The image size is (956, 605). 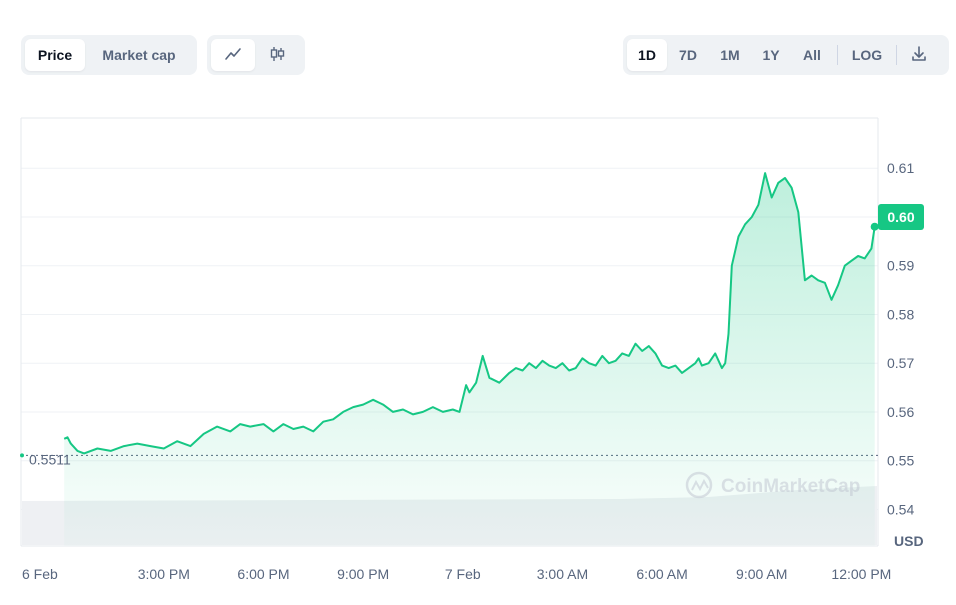 I want to click on current-price-badge: 0.60, so click(x=901, y=216).